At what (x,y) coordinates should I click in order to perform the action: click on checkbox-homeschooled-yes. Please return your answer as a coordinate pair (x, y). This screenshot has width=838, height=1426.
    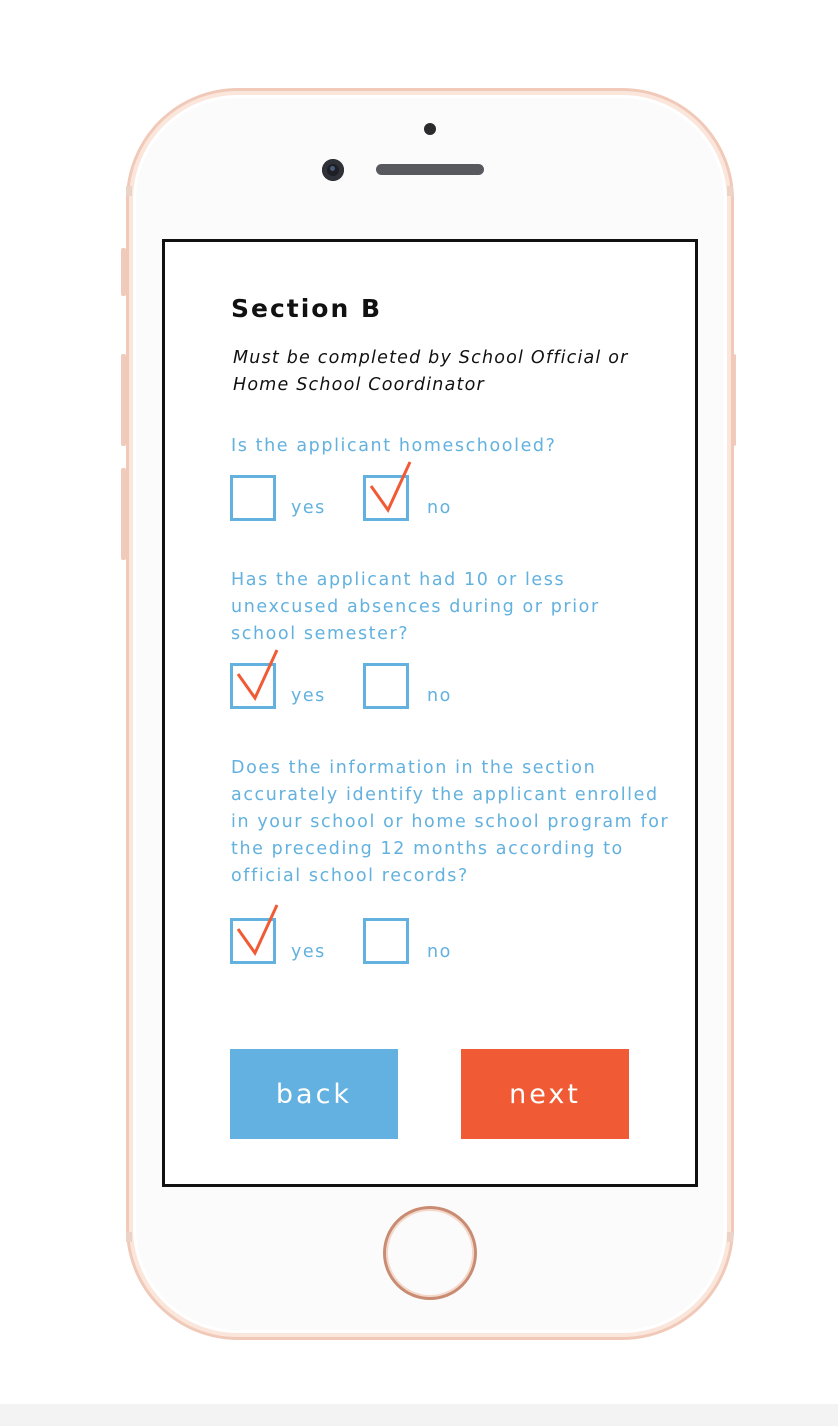
    Looking at the image, I should click on (253, 498).